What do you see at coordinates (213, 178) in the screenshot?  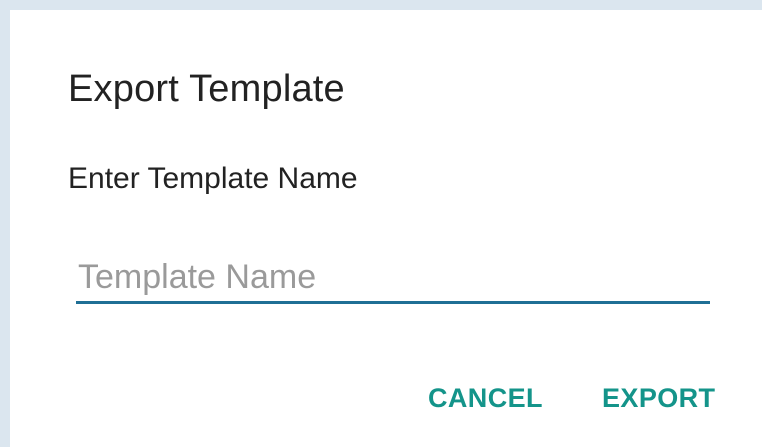 I see `dialog-message: Enter Template Name` at bounding box center [213, 178].